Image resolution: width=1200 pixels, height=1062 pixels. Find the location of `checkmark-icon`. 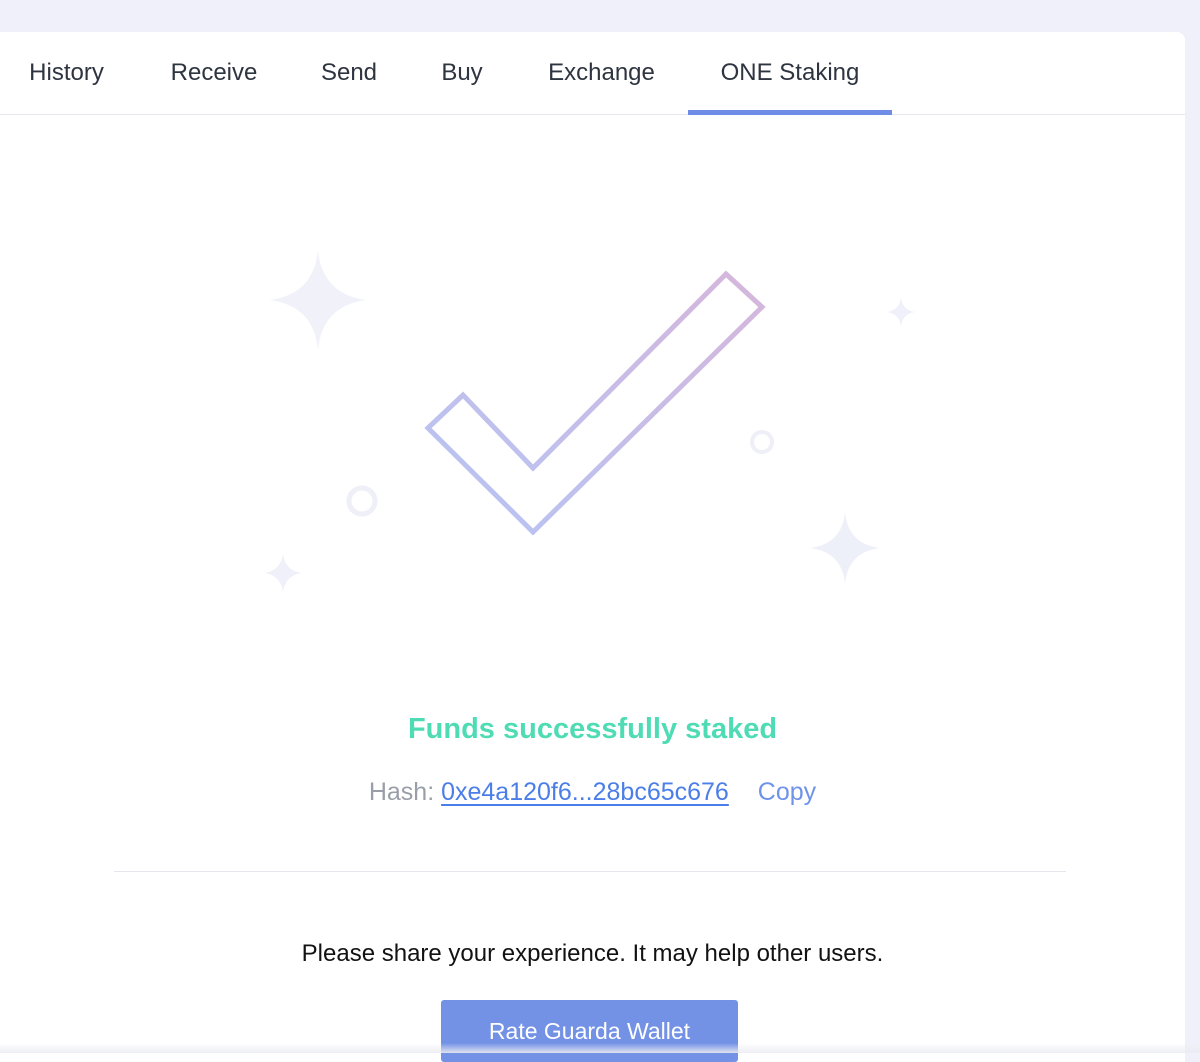

checkmark-icon is located at coordinates (595, 403).